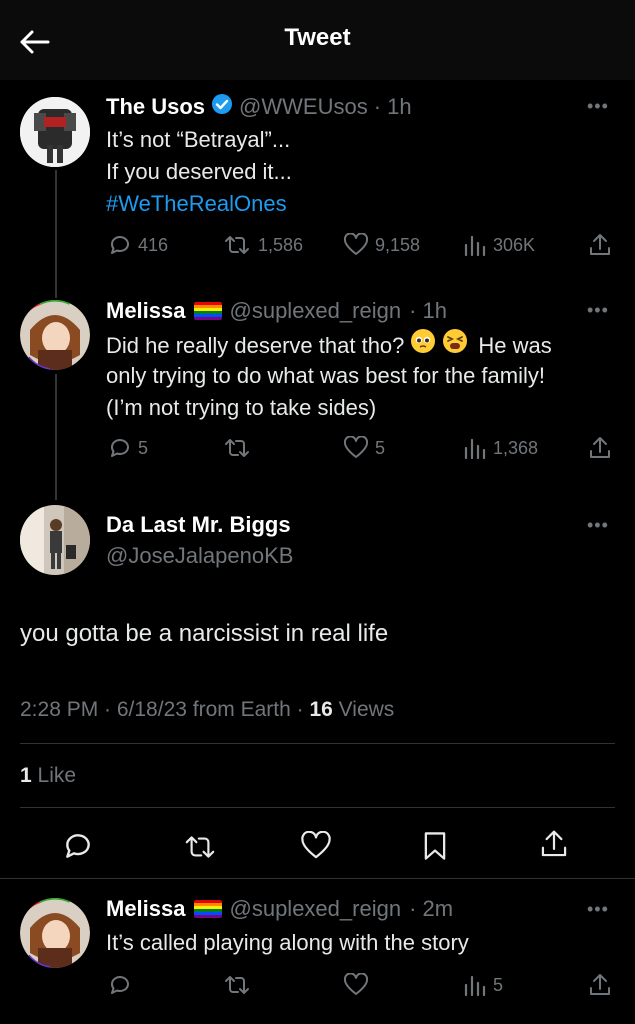  What do you see at coordinates (255, 345) in the screenshot?
I see `tweet-text-line: Did he really deserve that tho?` at bounding box center [255, 345].